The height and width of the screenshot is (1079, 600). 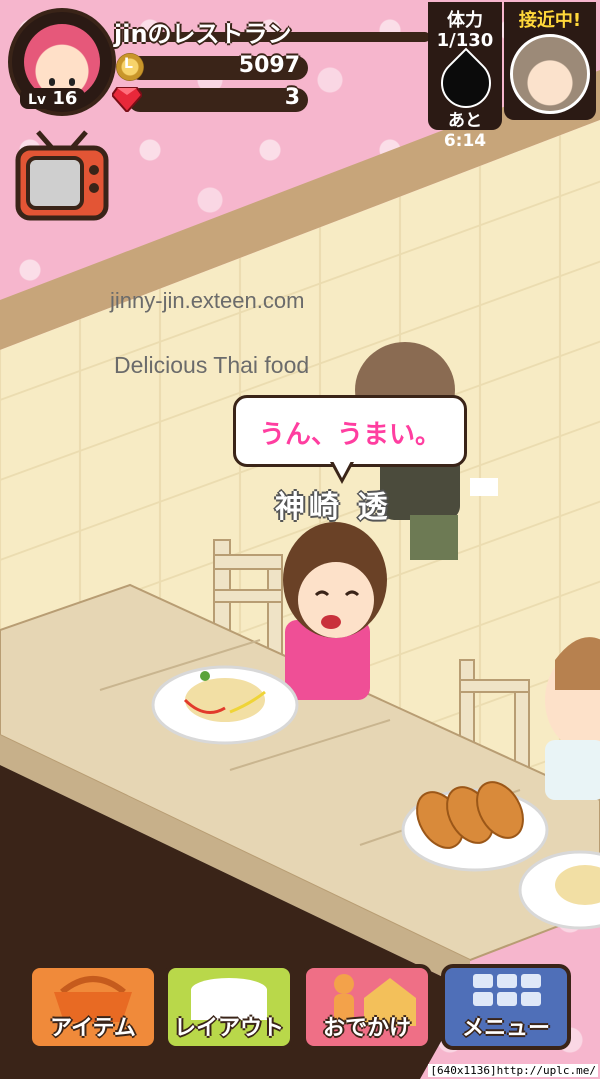 I want to click on level-badge: Lv 16, so click(x=53, y=98).